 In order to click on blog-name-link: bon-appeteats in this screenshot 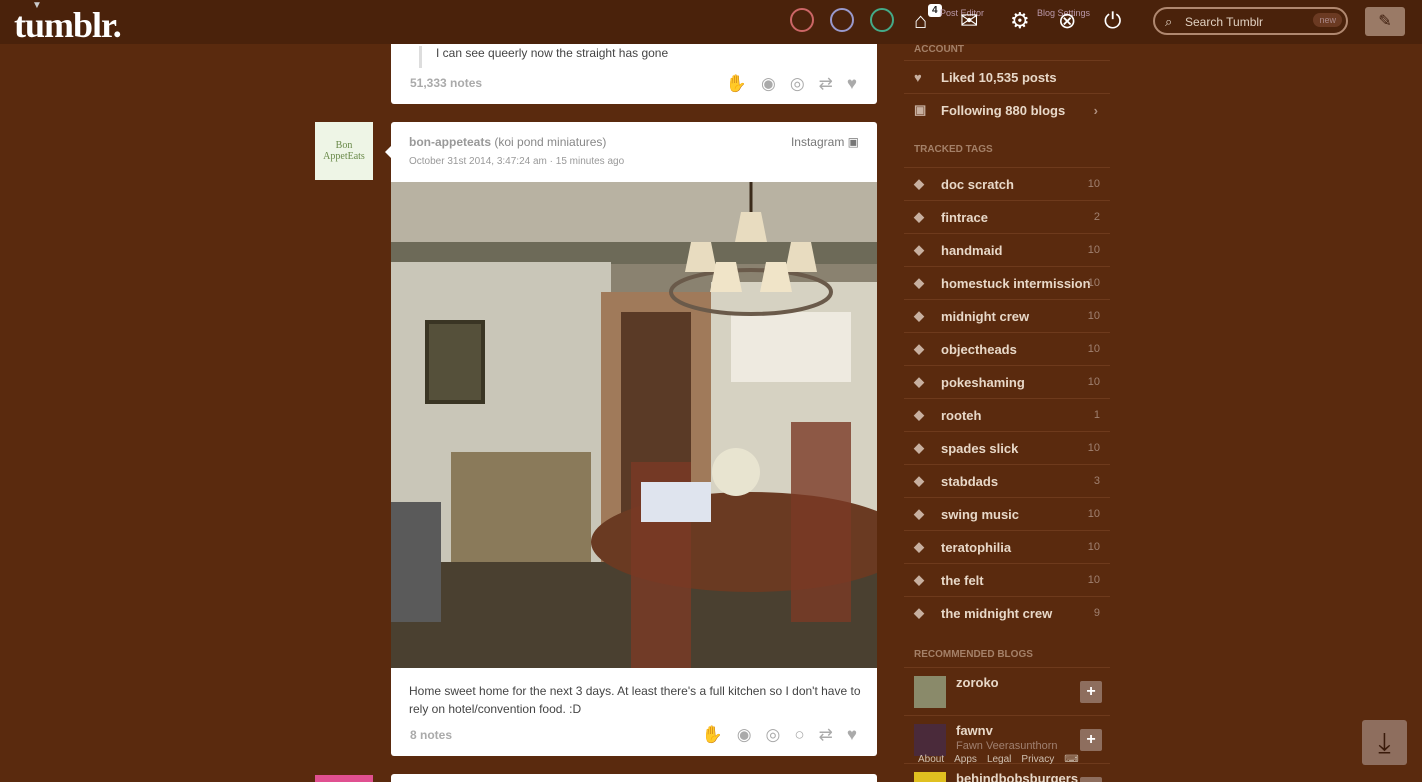, I will do `click(450, 142)`.